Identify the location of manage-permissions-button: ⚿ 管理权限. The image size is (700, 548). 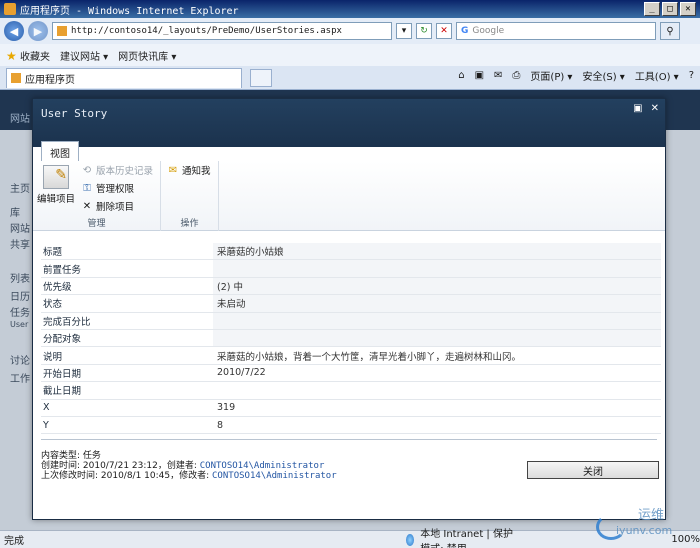
(108, 188).